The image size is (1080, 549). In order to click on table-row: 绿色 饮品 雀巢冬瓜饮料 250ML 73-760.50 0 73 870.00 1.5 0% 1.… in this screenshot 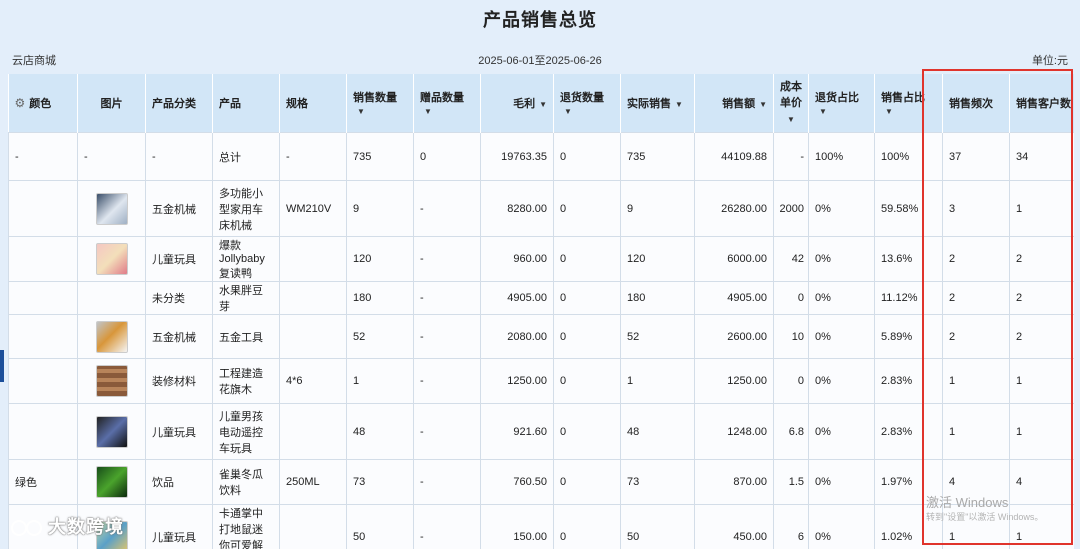, I will do `click(541, 482)`.